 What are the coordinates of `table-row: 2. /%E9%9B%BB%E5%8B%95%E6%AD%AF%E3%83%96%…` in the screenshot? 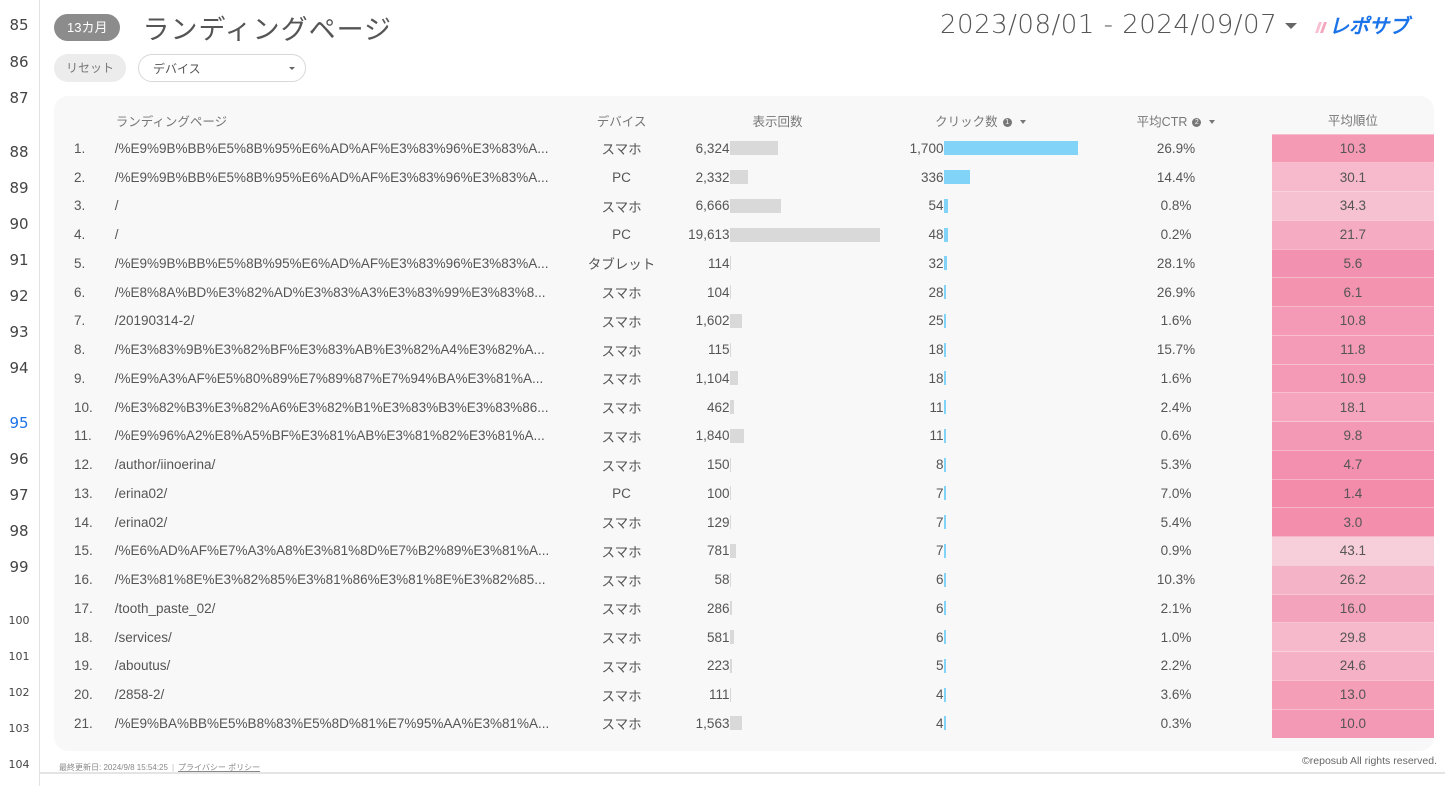 It's located at (744, 177).